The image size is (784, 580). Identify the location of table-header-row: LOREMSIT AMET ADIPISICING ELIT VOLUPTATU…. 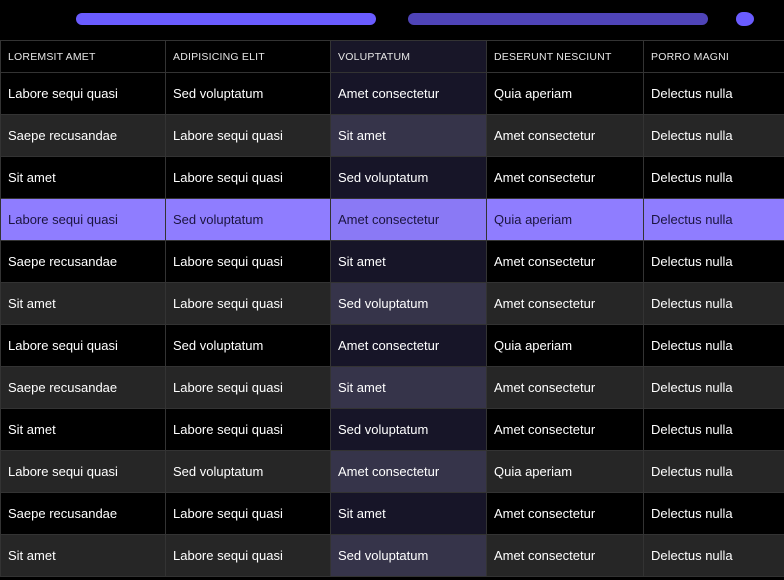
(392, 56).